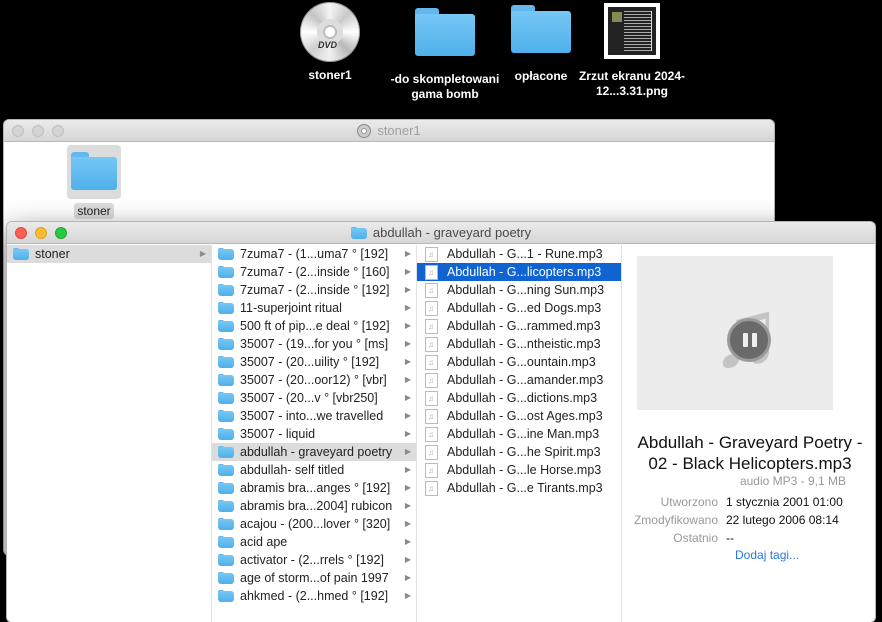  Describe the element at coordinates (675, 520) in the screenshot. I see `meta-key: Zmodyfikowano` at that location.